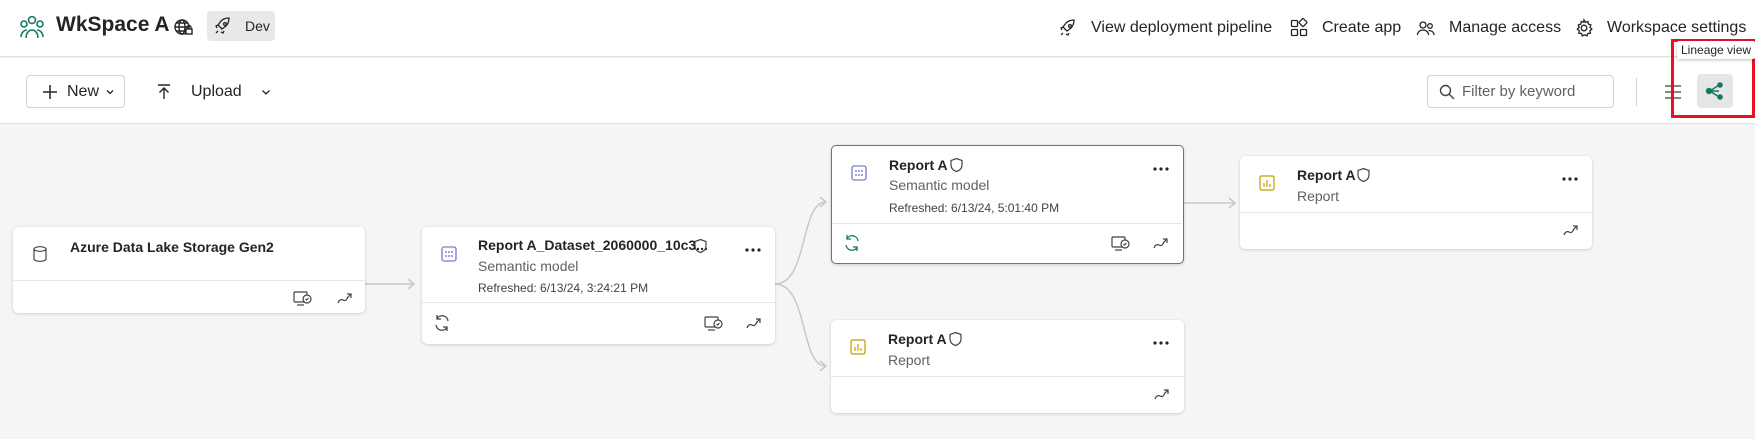  I want to click on node-name: Azure Data Lake Storage Gen2, so click(172, 247).